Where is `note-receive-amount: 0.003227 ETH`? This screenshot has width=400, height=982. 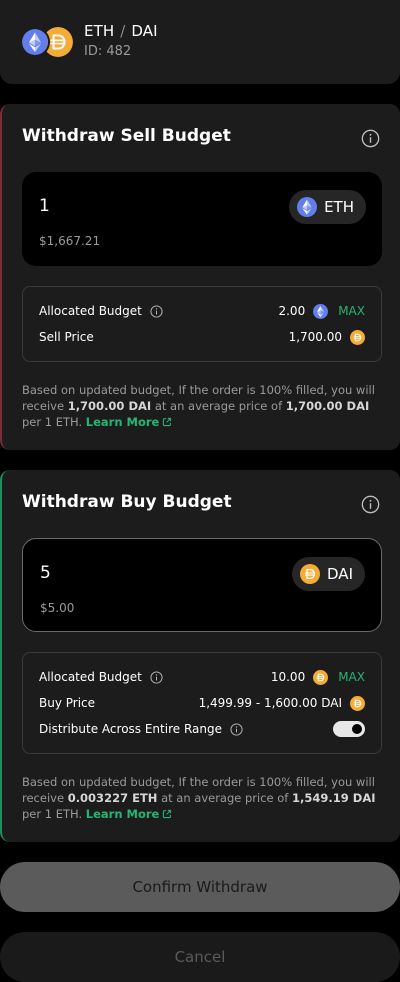
note-receive-amount: 0.003227 ETH is located at coordinates (112, 798).